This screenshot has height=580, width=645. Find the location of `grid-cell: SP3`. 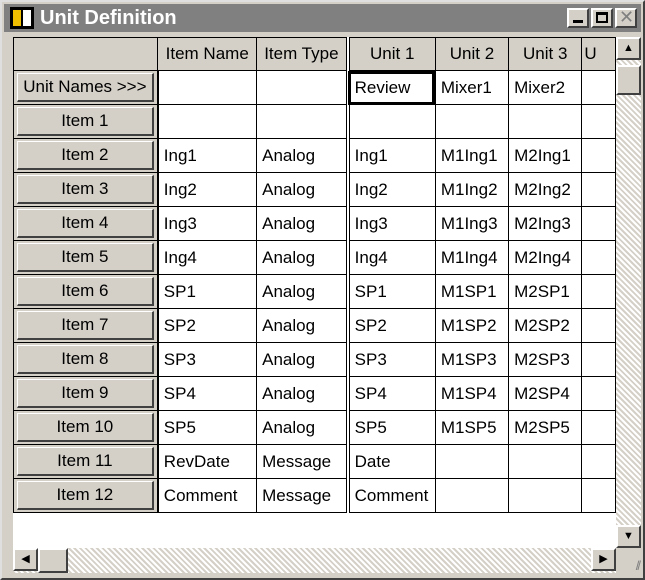

grid-cell: SP3 is located at coordinates (390, 359).